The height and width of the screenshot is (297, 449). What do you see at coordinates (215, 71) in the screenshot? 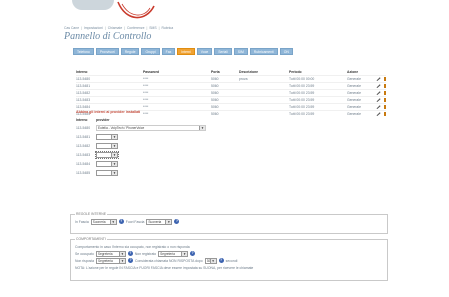
I see `col-porta: Porta` at bounding box center [215, 71].